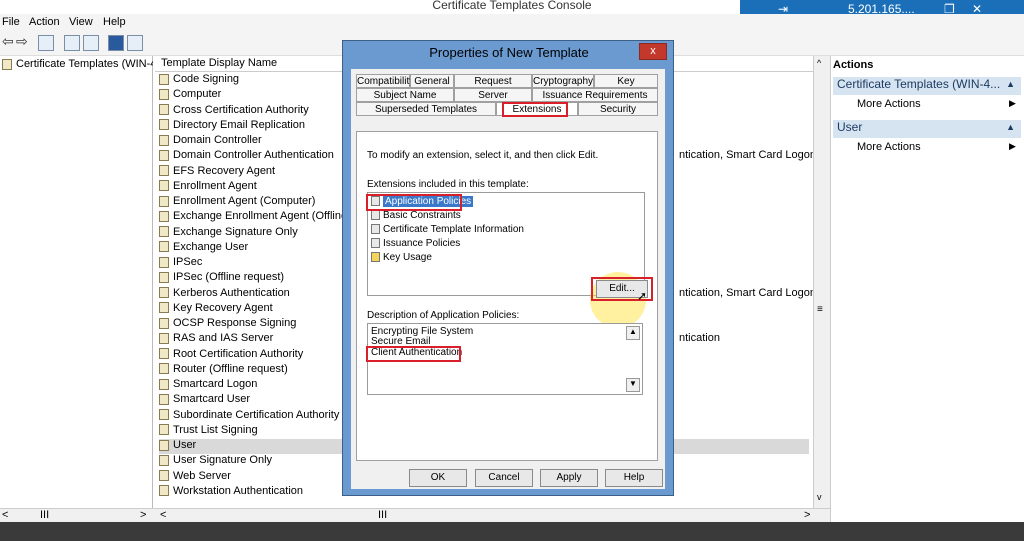 Image resolution: width=1024 pixels, height=541 pixels. I want to click on tab-key-attestation: Key Attestation, so click(626, 87).